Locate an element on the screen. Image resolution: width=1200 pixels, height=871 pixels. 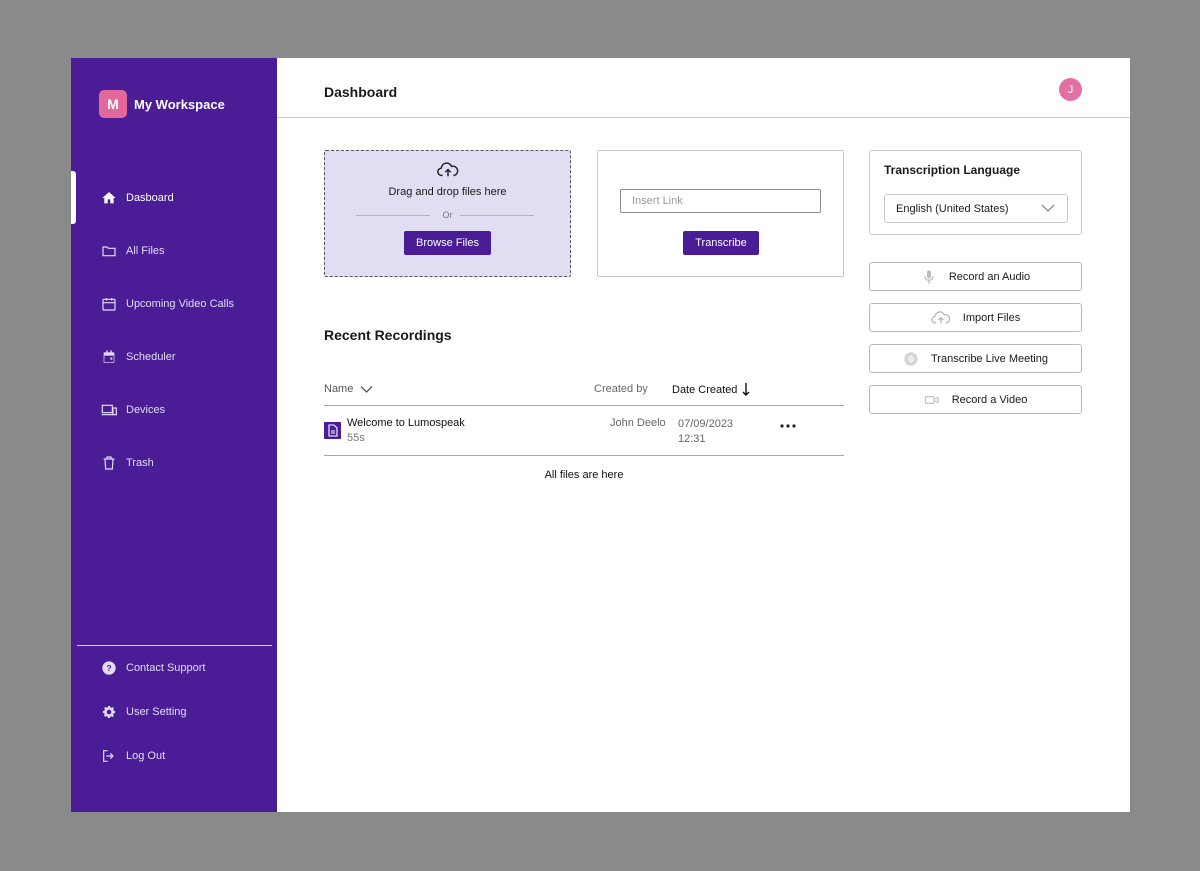
more-options-icon is located at coordinates (788, 426).